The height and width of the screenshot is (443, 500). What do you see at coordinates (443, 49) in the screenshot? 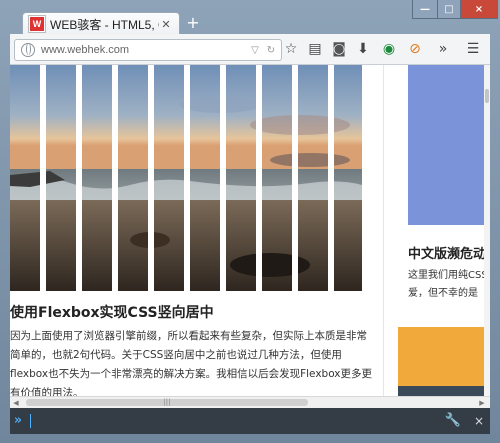
I see `overflow-icon: »` at bounding box center [443, 49].